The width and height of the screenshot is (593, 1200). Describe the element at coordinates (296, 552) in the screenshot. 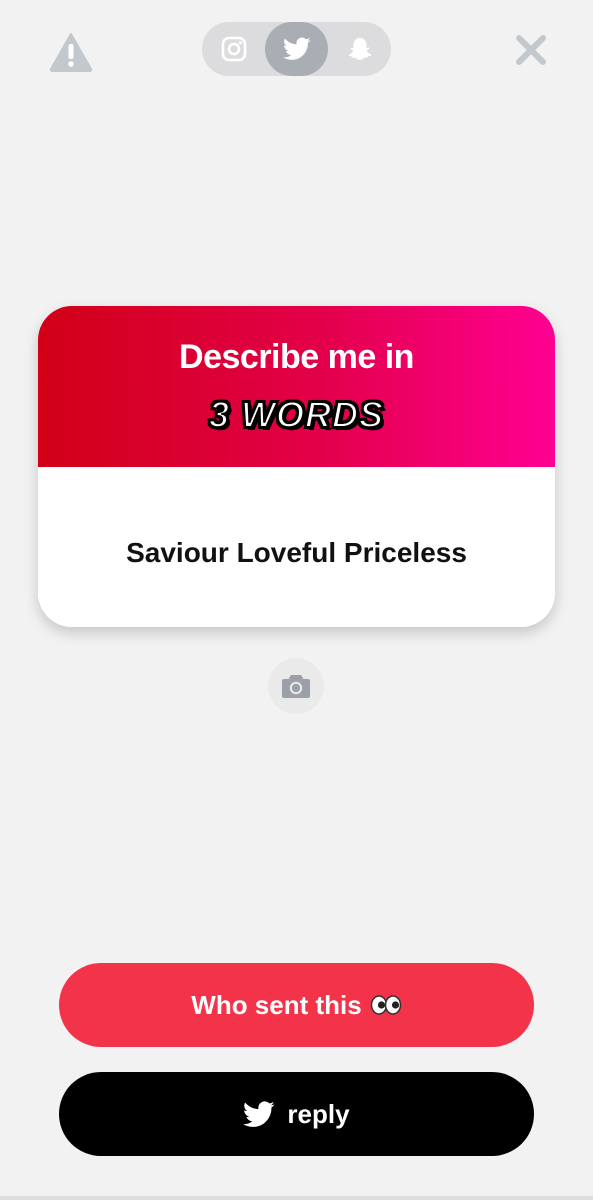

I see `card-answer: Saviour Loveful Priceless` at that location.